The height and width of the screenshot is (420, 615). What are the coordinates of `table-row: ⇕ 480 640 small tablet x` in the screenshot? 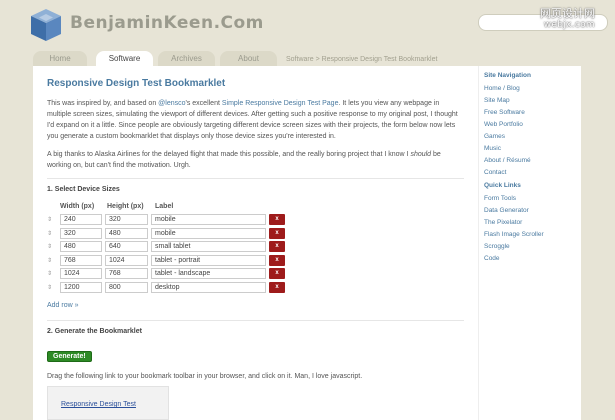 It's located at (255, 247).